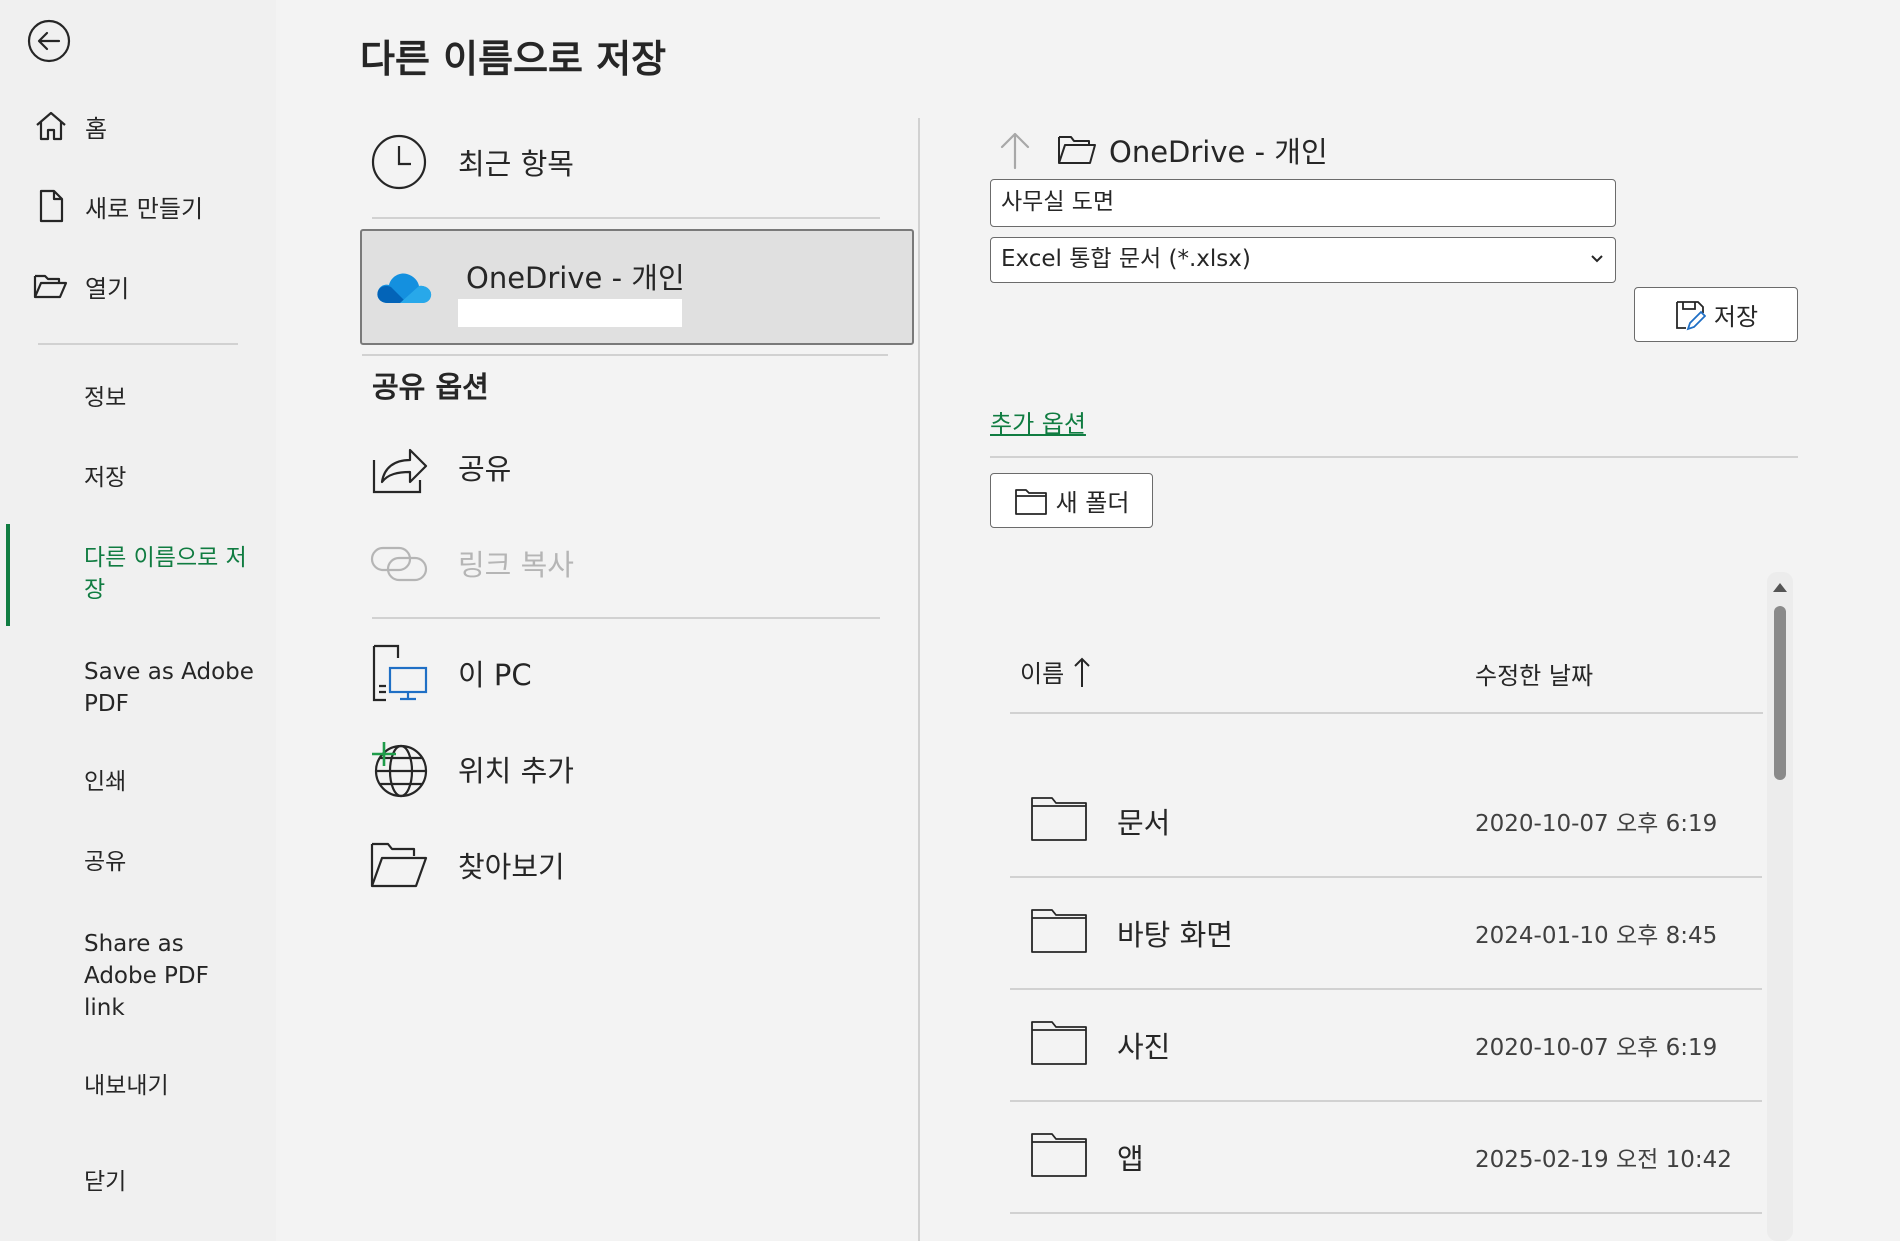 The image size is (1900, 1241). I want to click on up-arrow-icon, so click(1015, 150).